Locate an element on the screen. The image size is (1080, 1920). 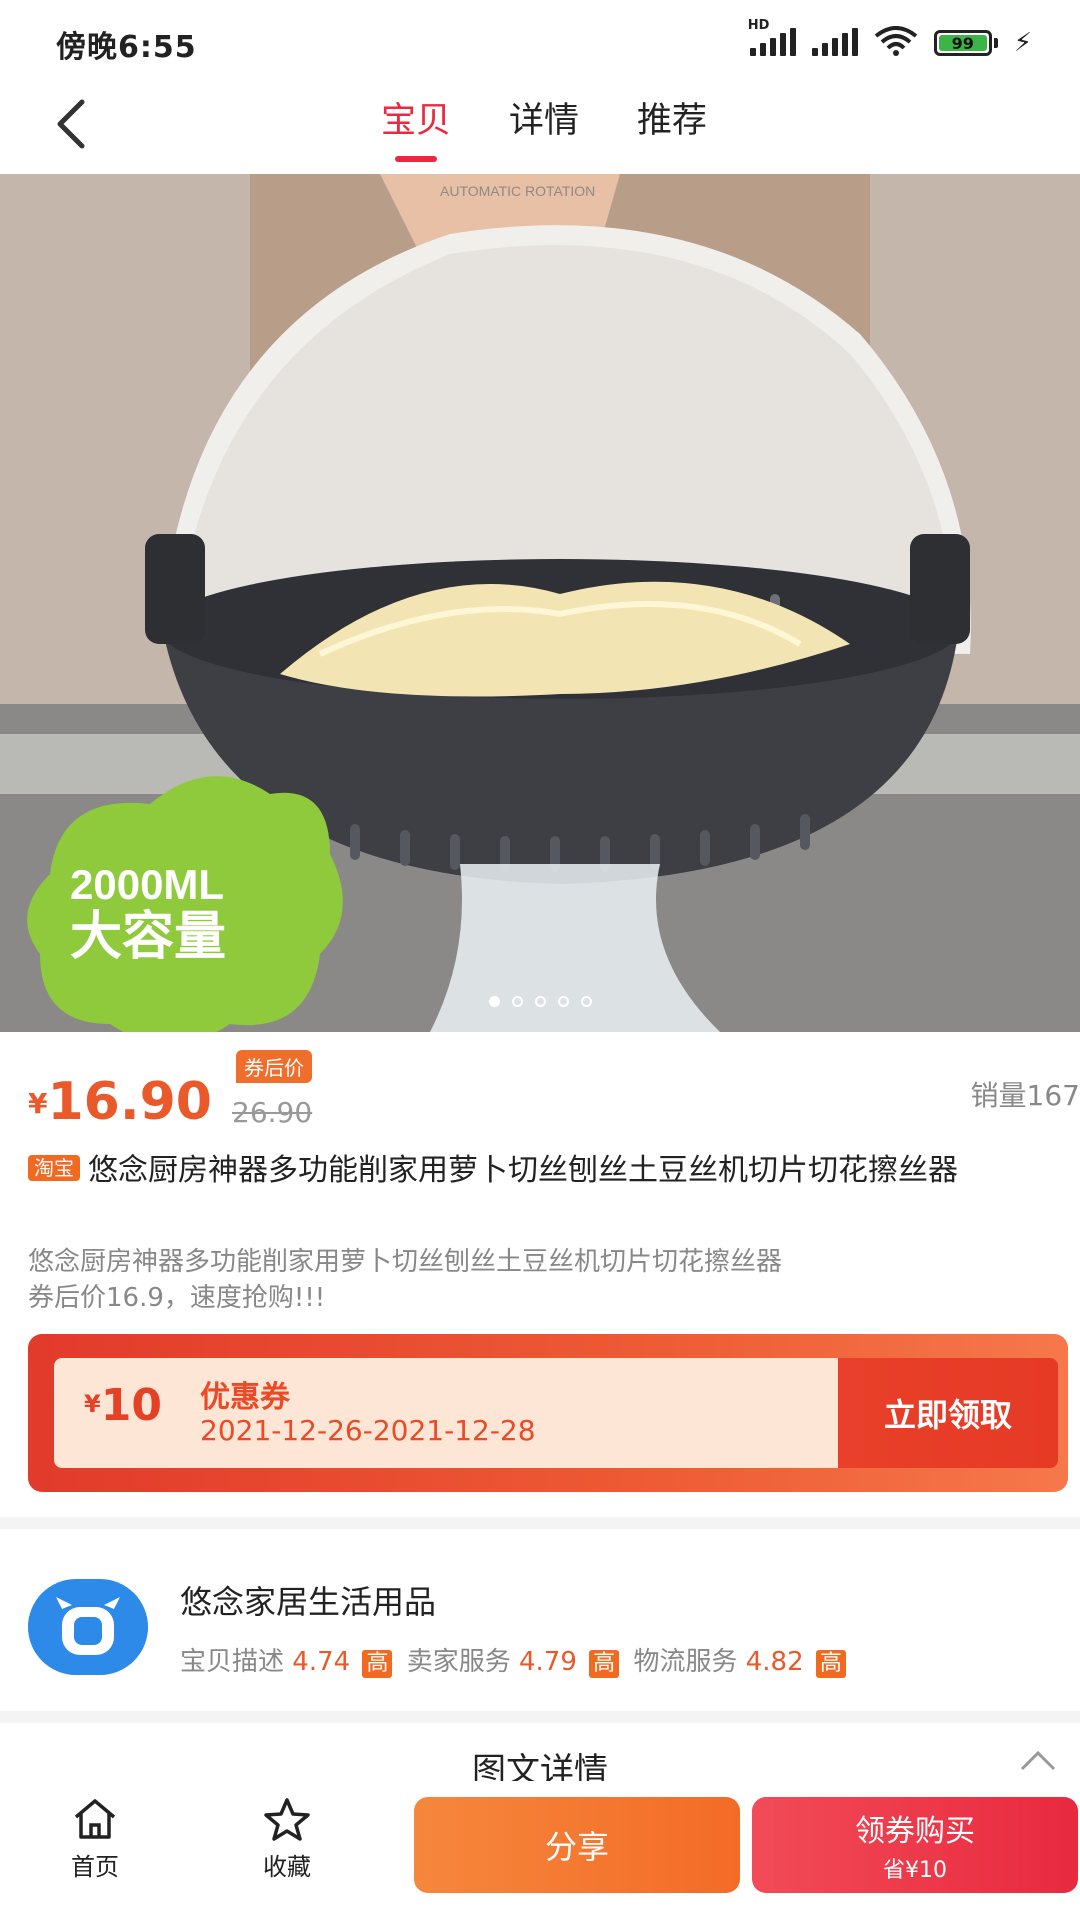
coupon-amount: ¥10 is located at coordinates (123, 1405).